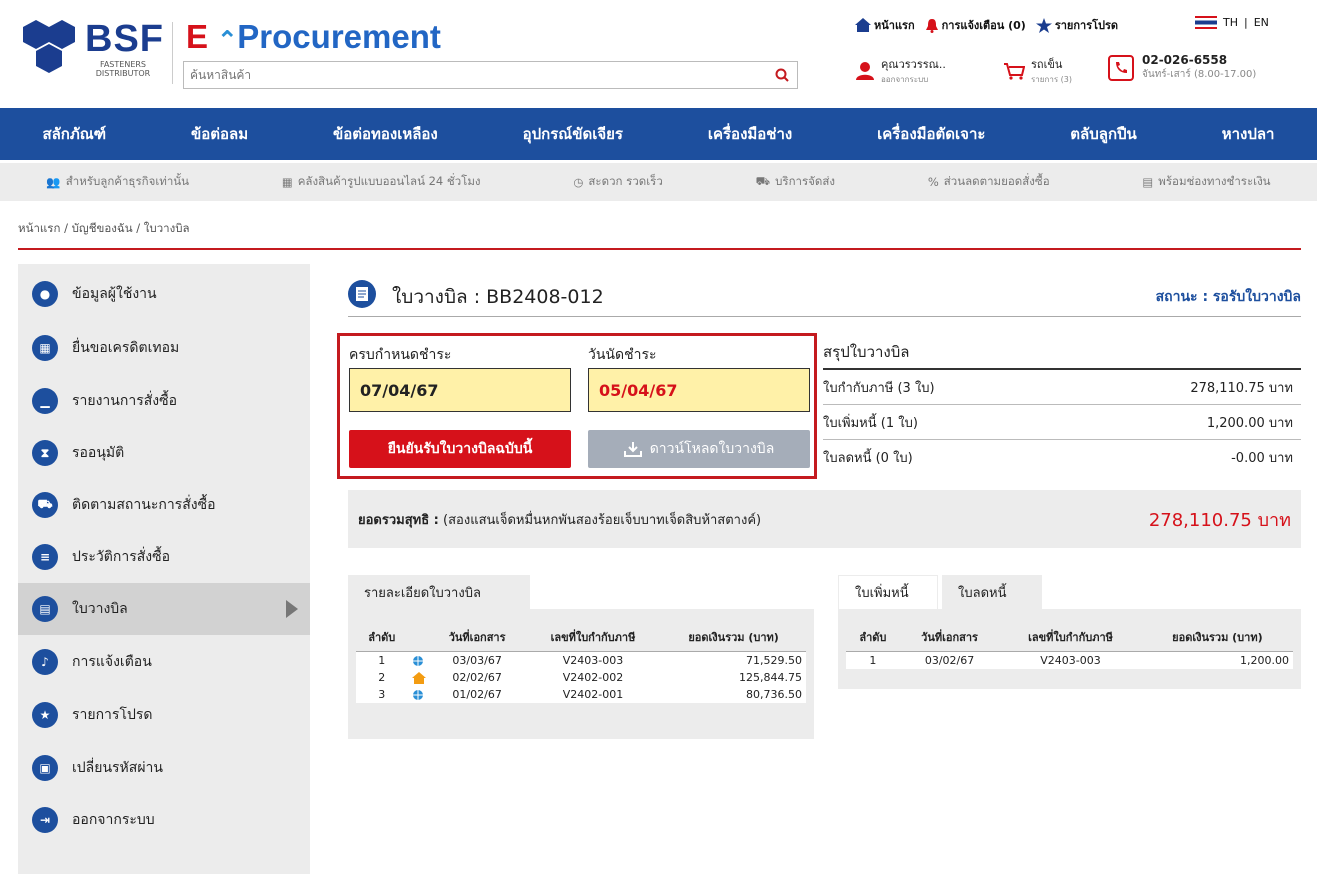 The image size is (1317, 885). Describe the element at coordinates (888, 592) in the screenshot. I see `tab-debit-notes: ใบเพิ่มหนี้` at that location.